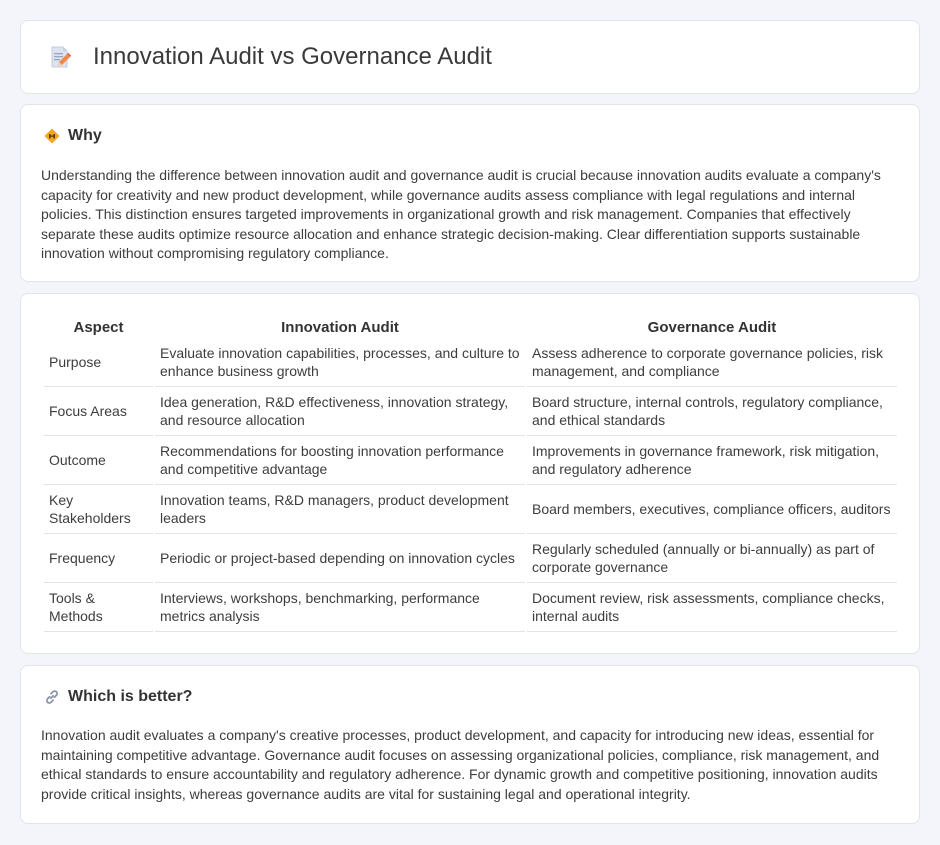 This screenshot has height=845, width=940. What do you see at coordinates (98, 558) in the screenshot?
I see `aspect-cell: Frequency` at bounding box center [98, 558].